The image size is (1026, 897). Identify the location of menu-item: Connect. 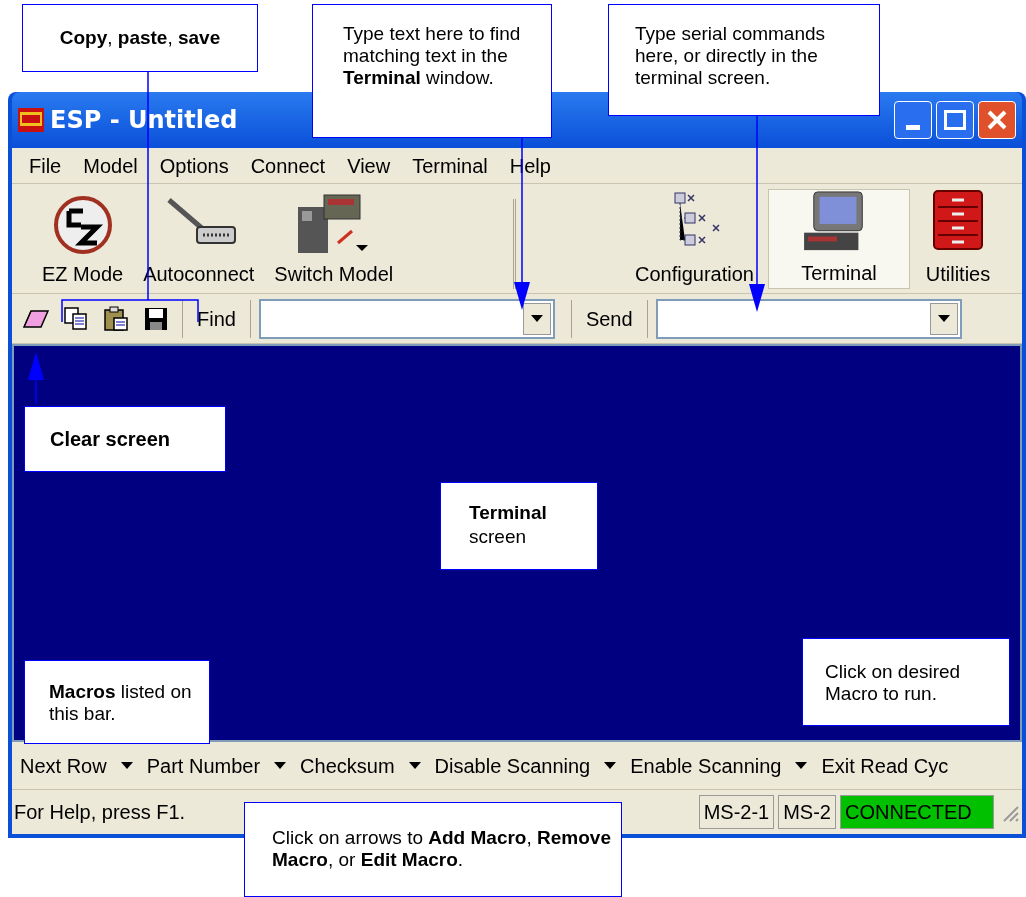
(288, 165).